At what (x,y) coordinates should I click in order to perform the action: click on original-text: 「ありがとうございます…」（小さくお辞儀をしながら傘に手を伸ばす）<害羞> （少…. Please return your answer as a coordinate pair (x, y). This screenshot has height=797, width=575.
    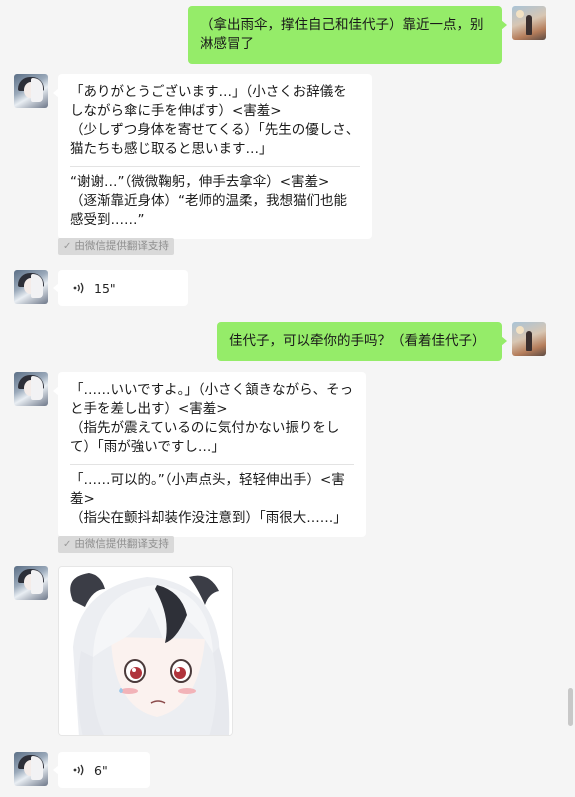
    Looking at the image, I should click on (215, 120).